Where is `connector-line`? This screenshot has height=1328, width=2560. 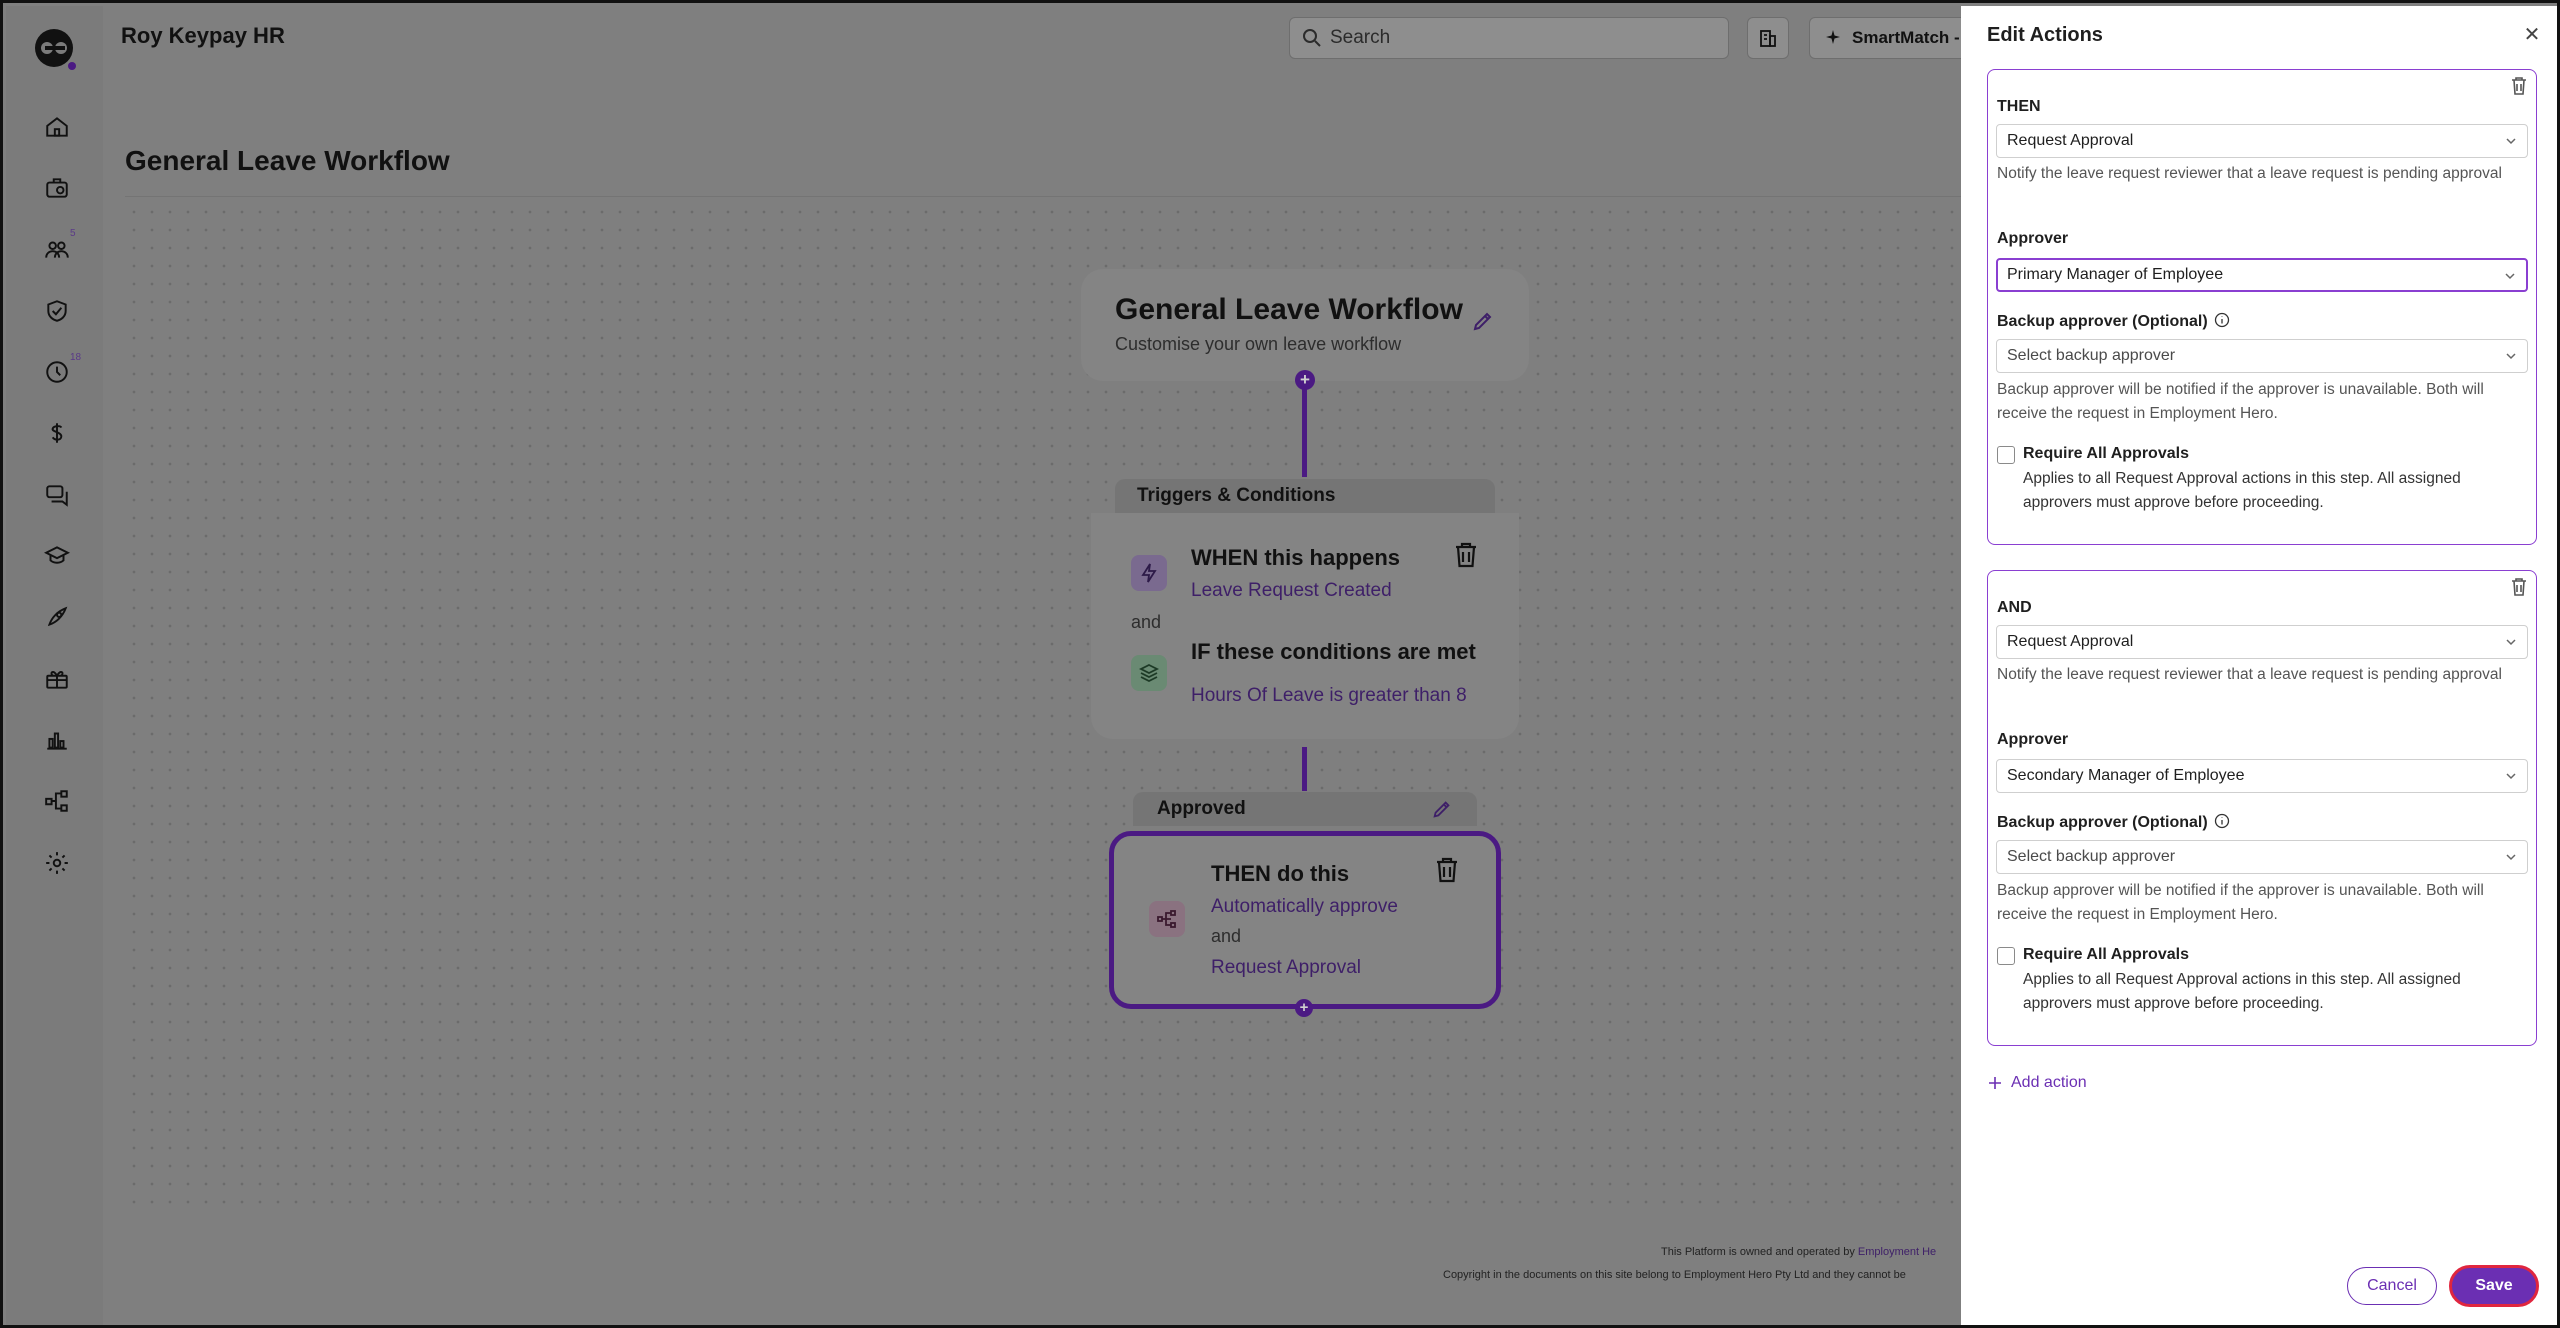
connector-line is located at coordinates (1304, 429).